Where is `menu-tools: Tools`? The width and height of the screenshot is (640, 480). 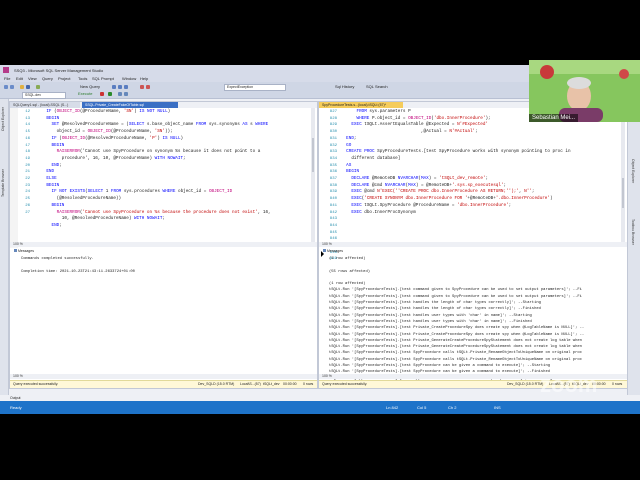
menu-tools: Tools is located at coordinates (82, 78).